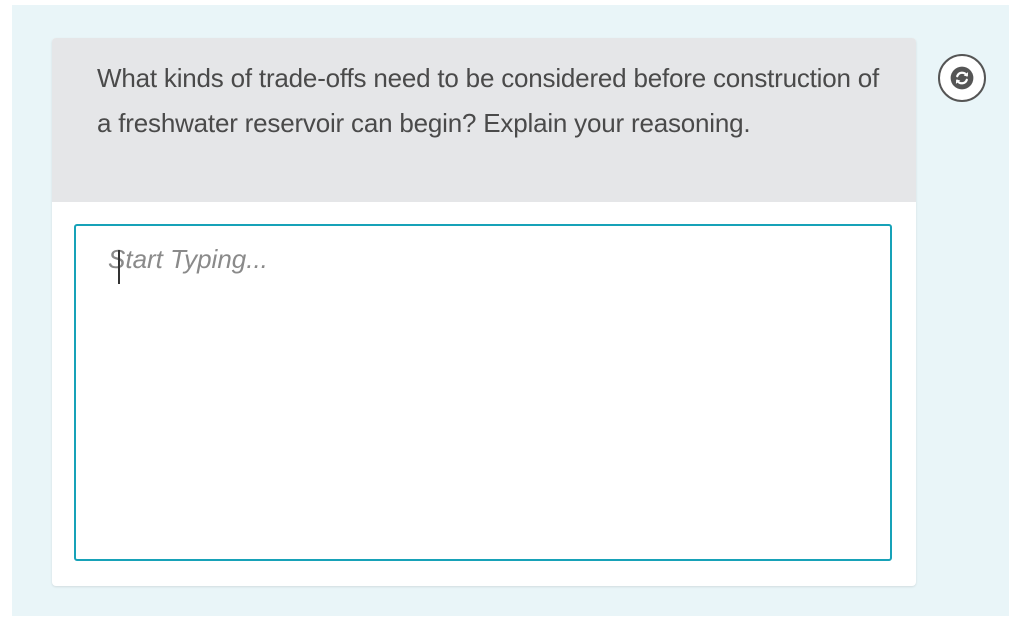 This screenshot has height=624, width=1009. What do you see at coordinates (119, 267) in the screenshot?
I see `text-cursor` at bounding box center [119, 267].